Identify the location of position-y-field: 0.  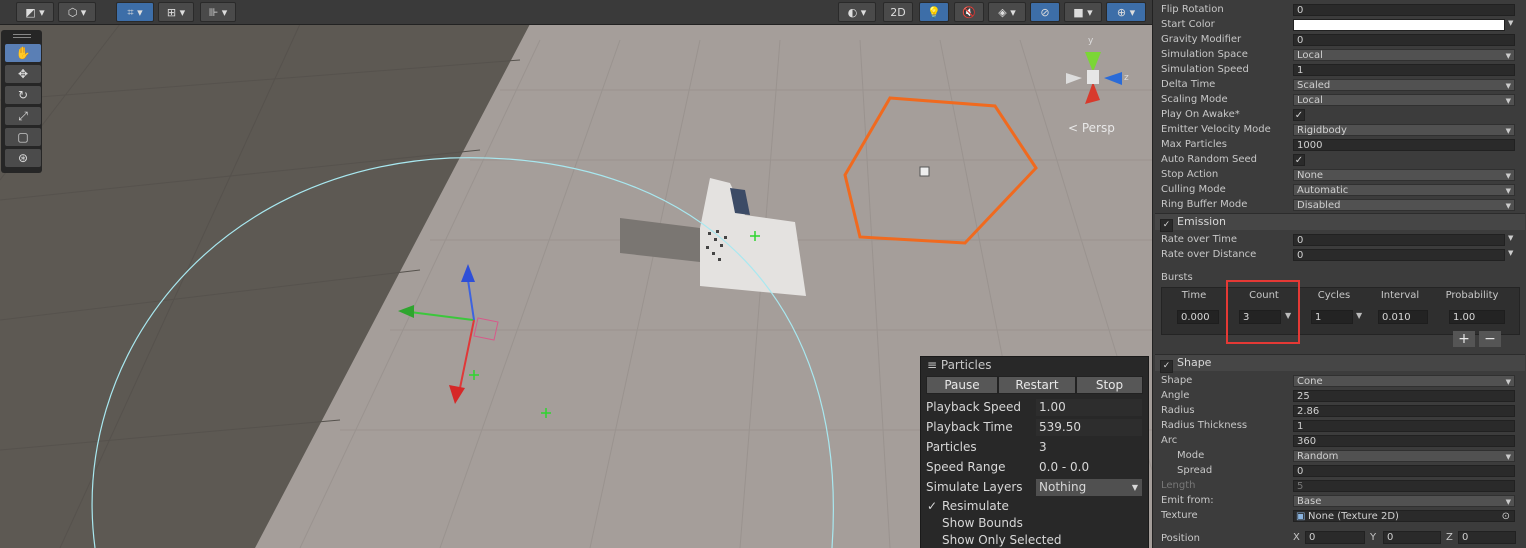
(1412, 537).